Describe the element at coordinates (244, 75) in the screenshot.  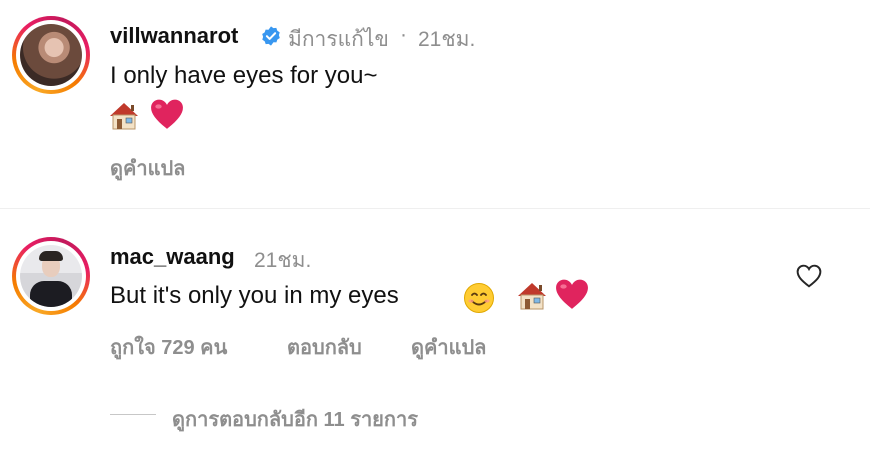
I see `comment1-text: I only have eyes for you~` at that location.